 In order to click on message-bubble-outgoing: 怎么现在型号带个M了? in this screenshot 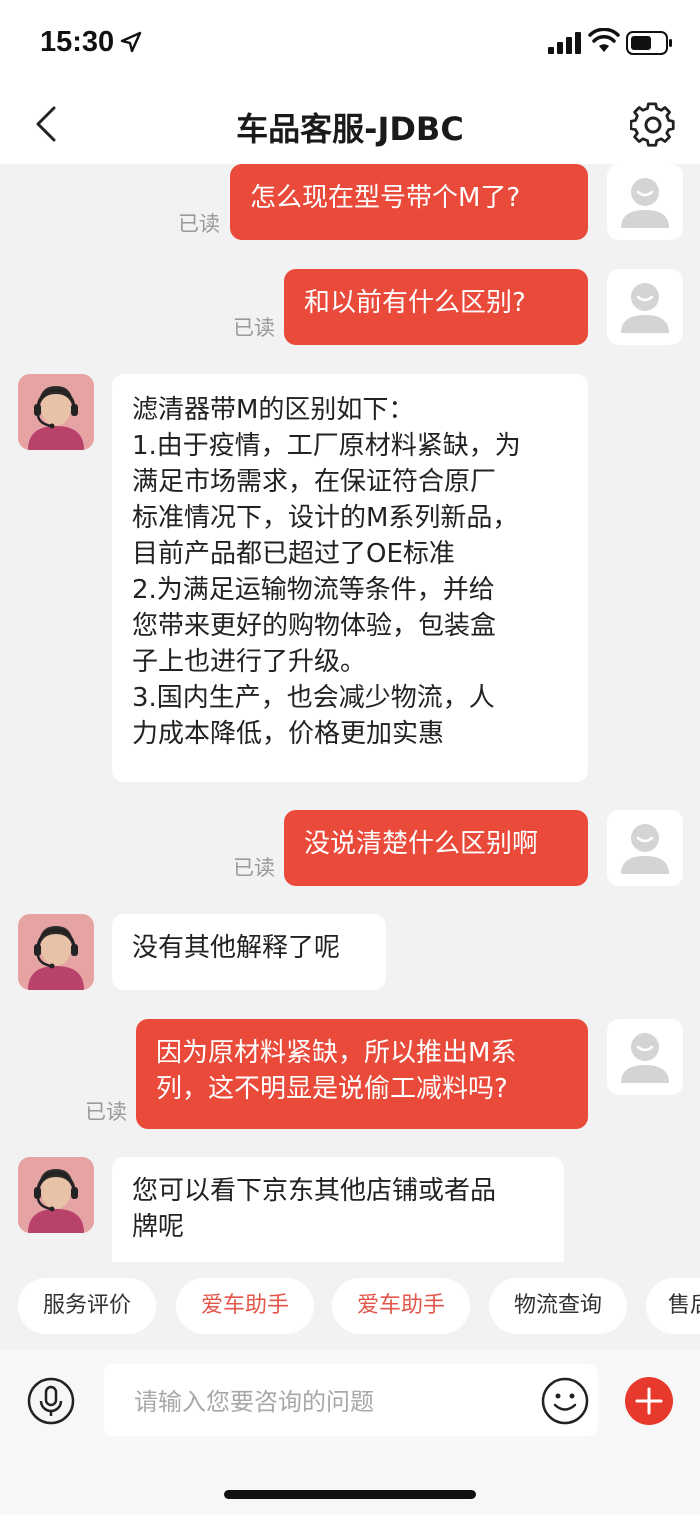, I will do `click(409, 202)`.